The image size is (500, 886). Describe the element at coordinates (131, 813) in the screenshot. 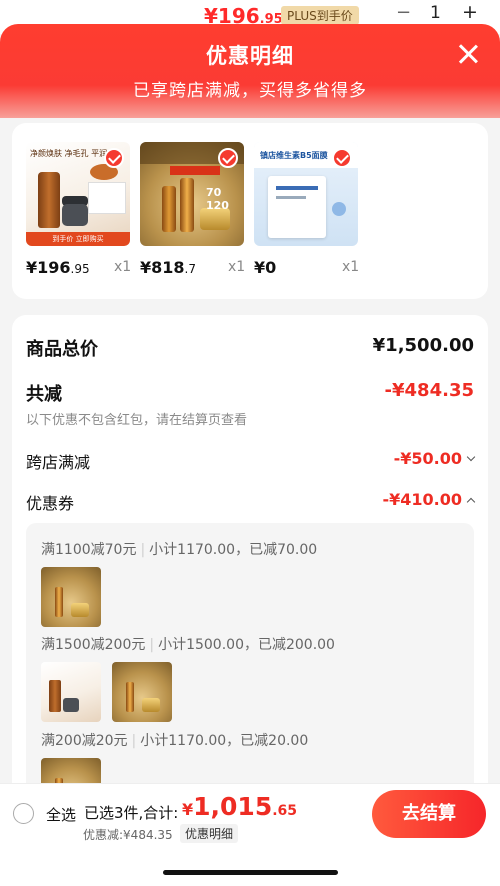

I see `selected-count: 已选3件,合计:` at that location.